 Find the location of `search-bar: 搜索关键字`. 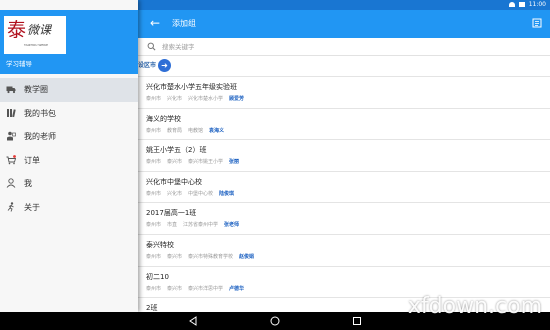

search-bar: 搜索关键字 is located at coordinates (344, 47).